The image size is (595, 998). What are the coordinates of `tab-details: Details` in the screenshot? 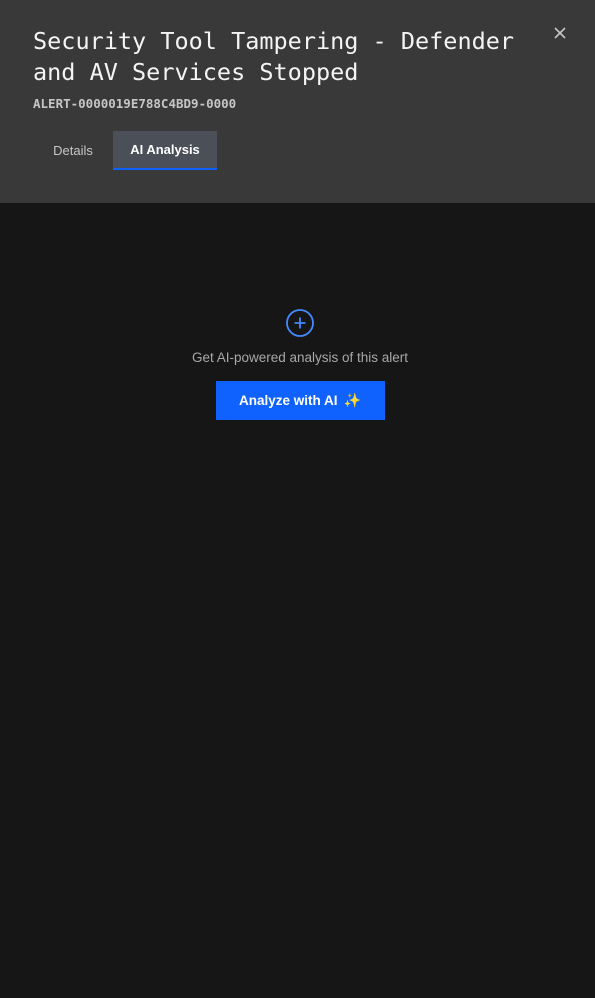 It's located at (73, 150).